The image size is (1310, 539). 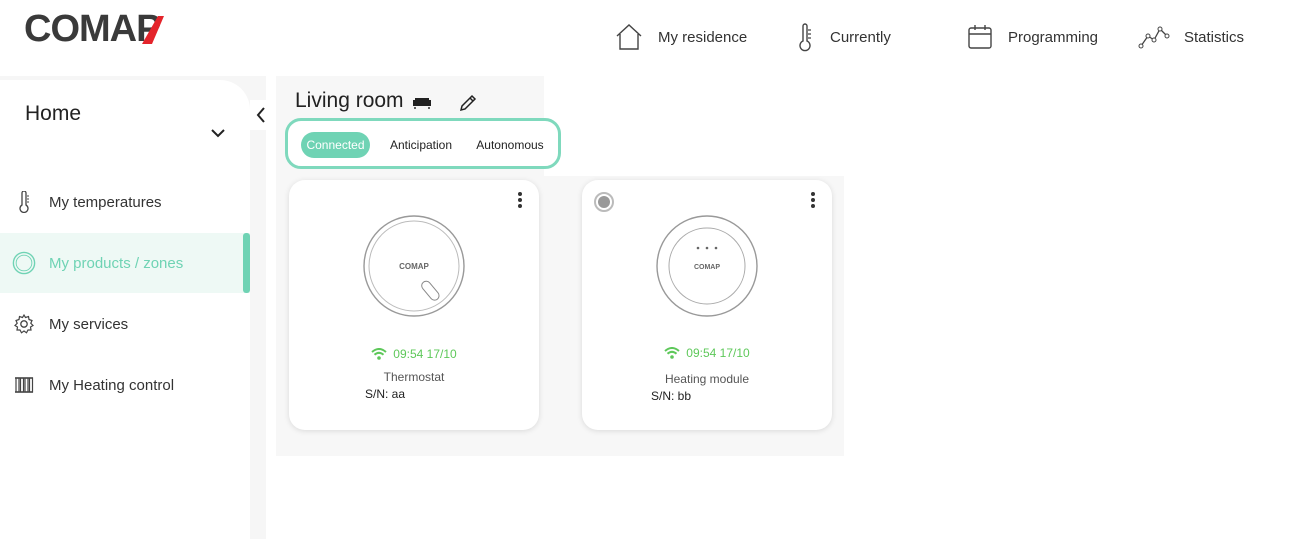 What do you see at coordinates (24, 385) in the screenshot?
I see `radiator-icon` at bounding box center [24, 385].